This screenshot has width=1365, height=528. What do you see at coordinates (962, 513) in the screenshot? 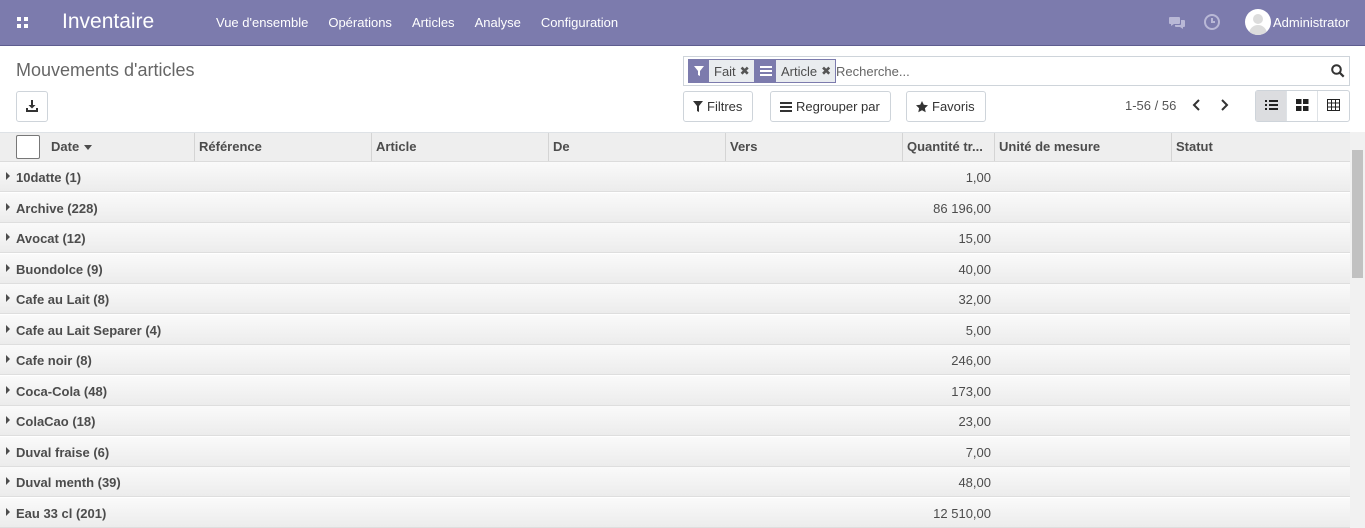
I see `group-quantity: 12 510,00` at bounding box center [962, 513].